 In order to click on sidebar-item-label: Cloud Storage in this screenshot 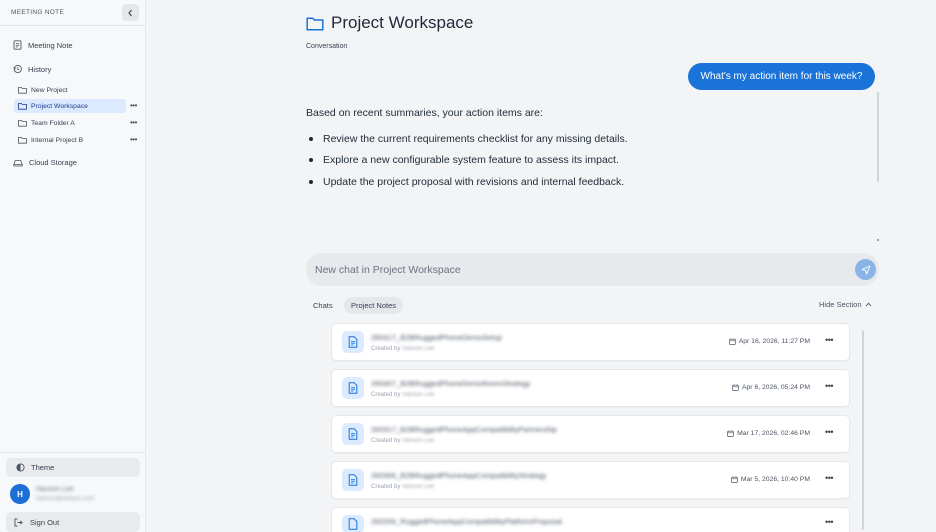, I will do `click(53, 162)`.